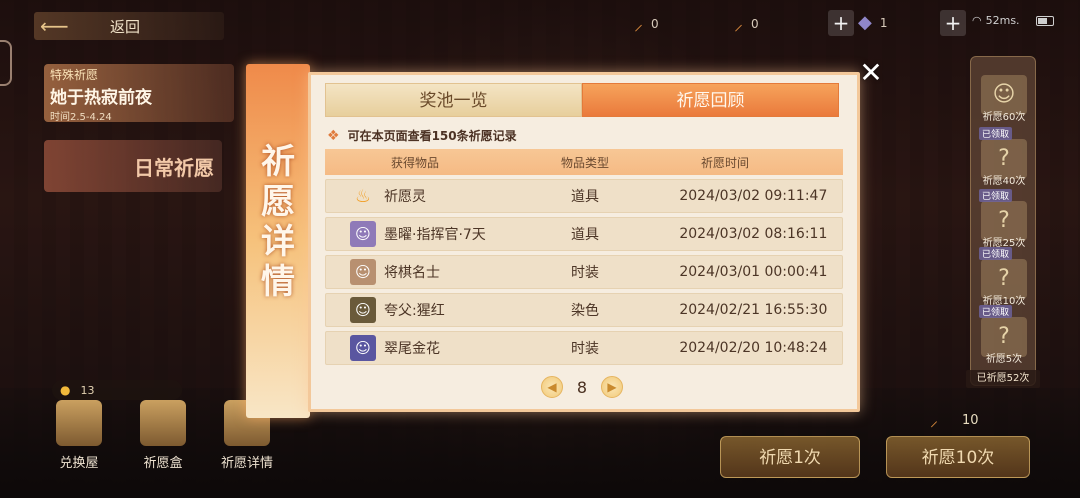 Image resolution: width=1080 pixels, height=498 pixels. I want to click on next-page-button: ▶, so click(612, 387).